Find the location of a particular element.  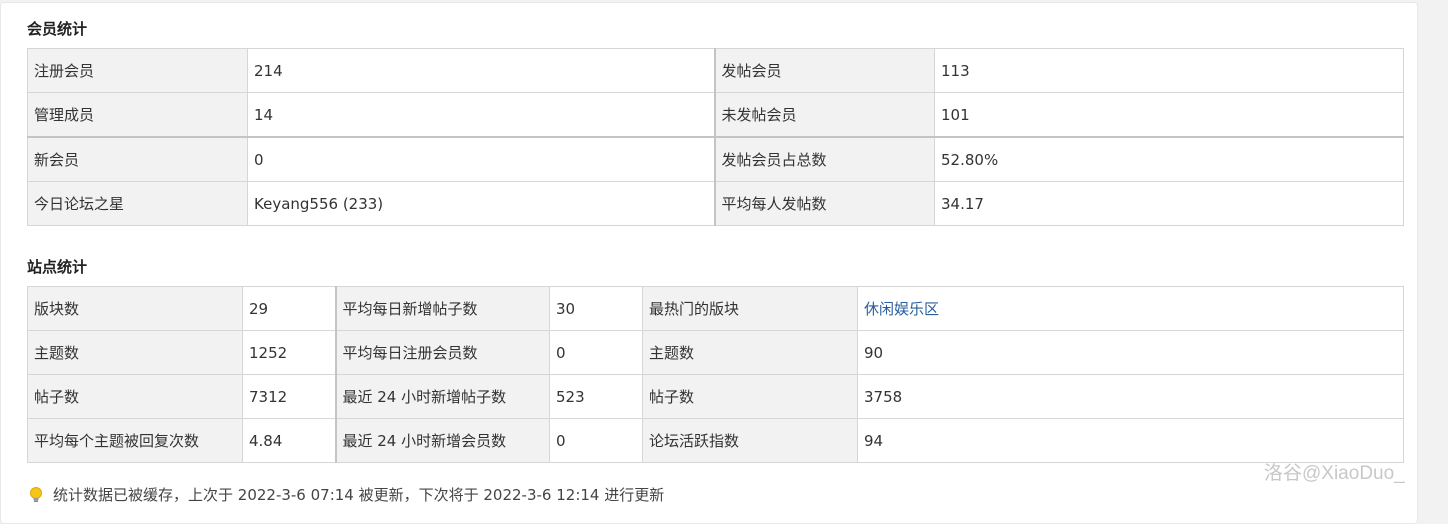

stat-label: 论坛活跃指数 is located at coordinates (750, 440).